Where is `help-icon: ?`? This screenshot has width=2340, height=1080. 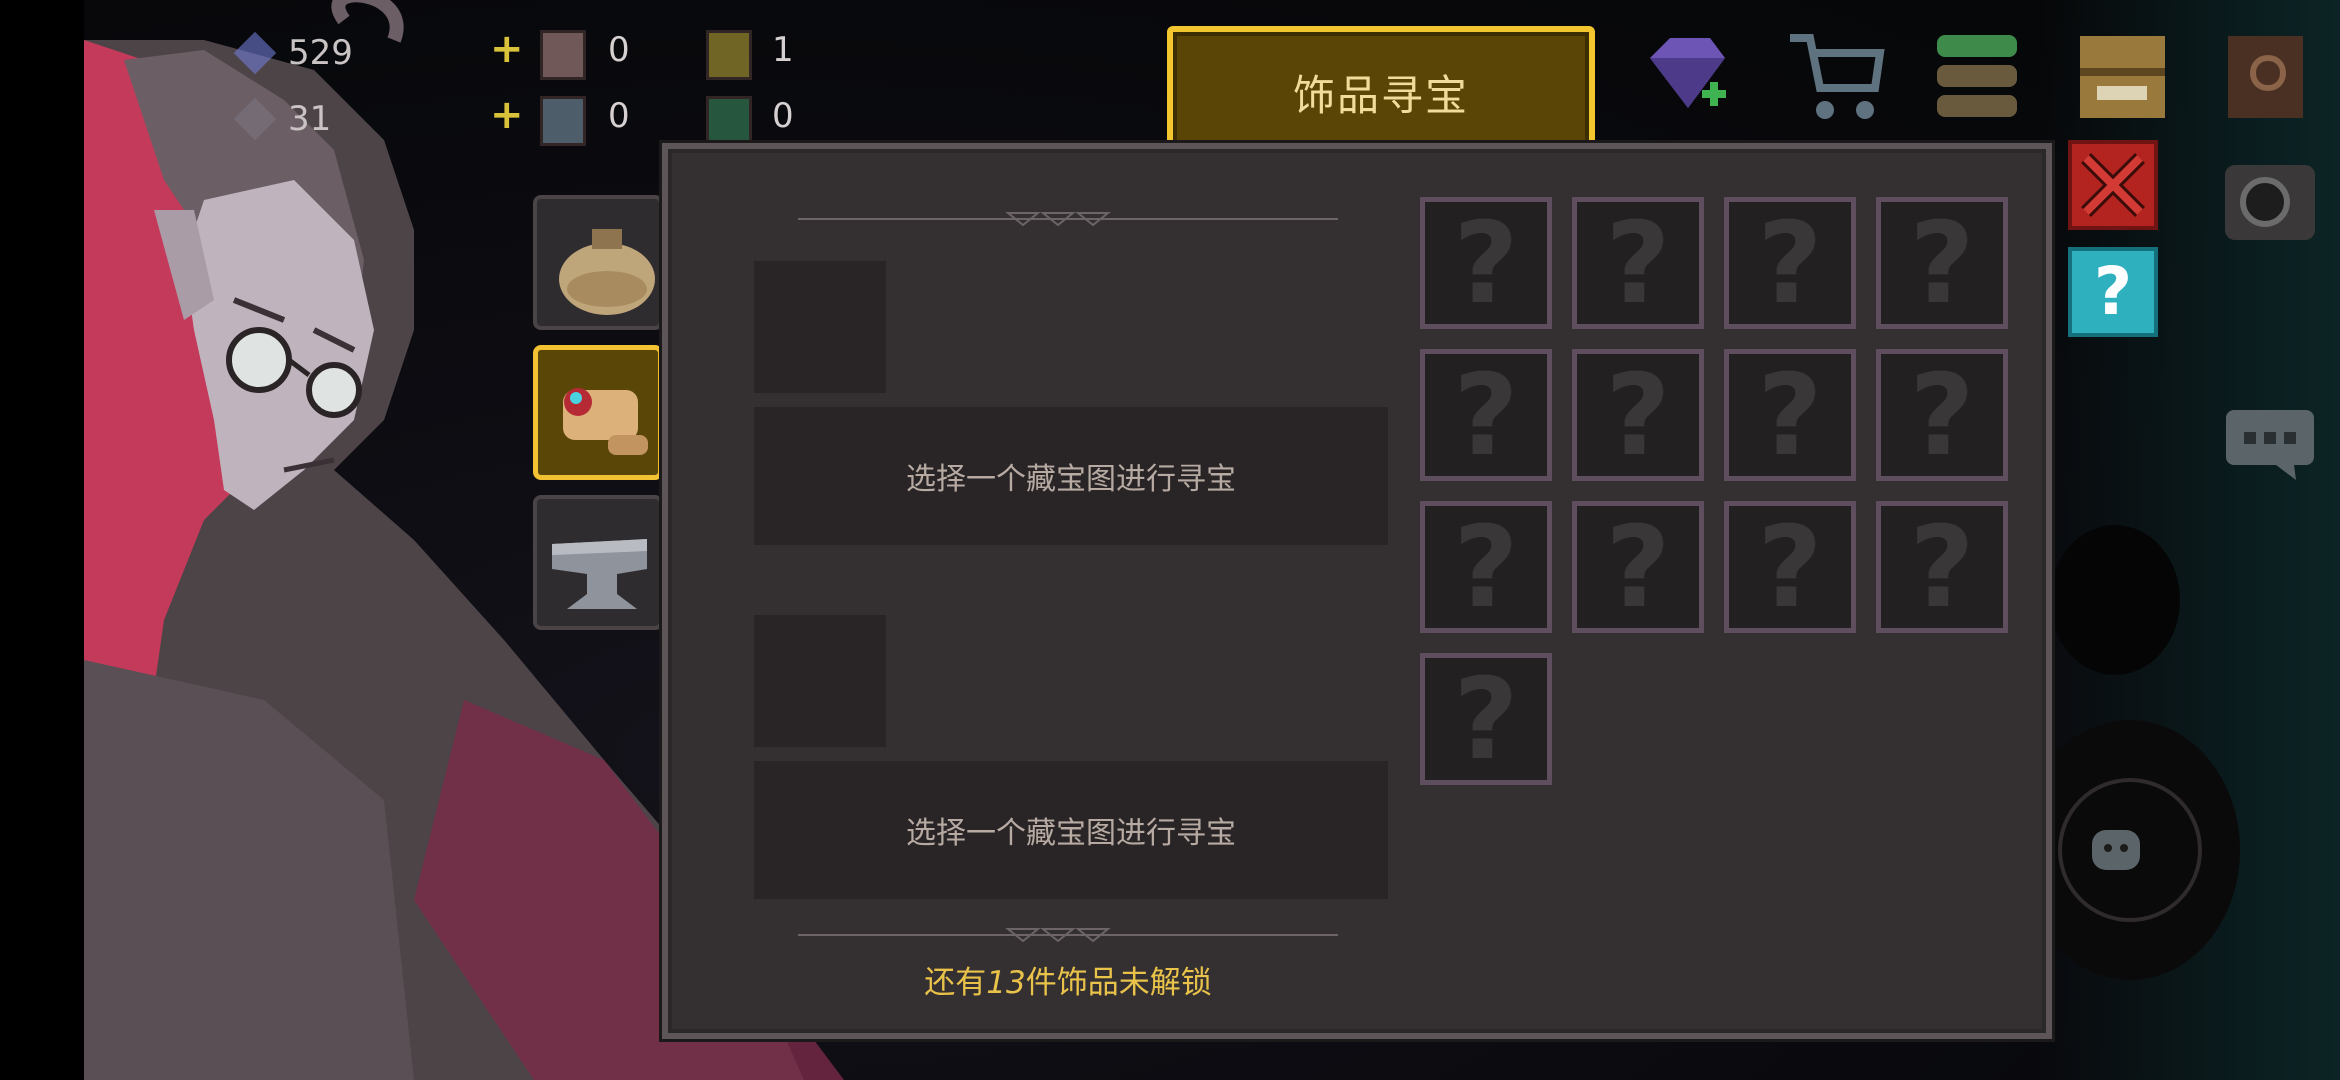
help-icon: ? is located at coordinates (2113, 291).